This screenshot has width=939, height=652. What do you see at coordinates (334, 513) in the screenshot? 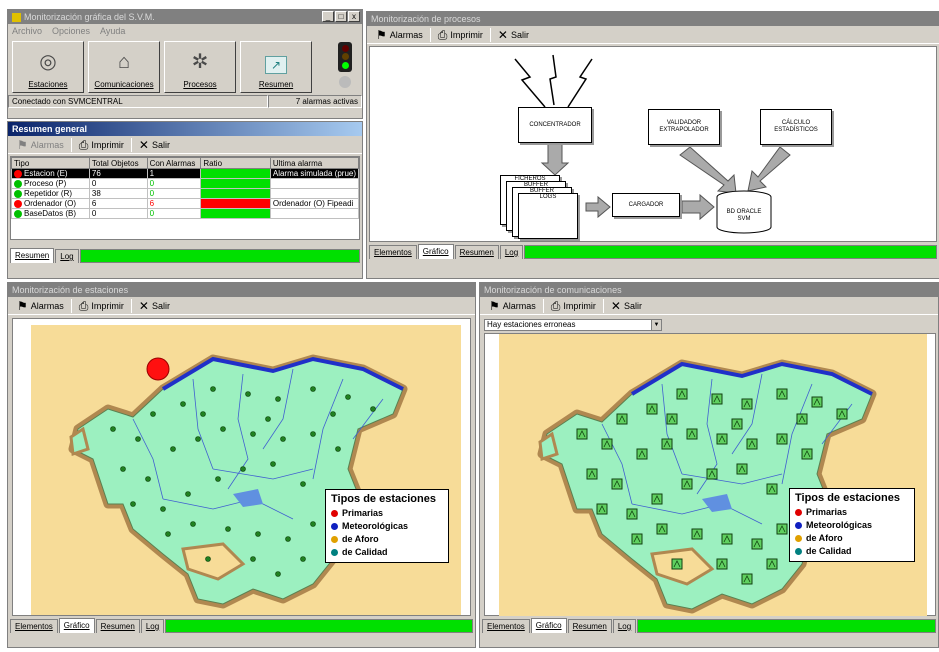
I see `legend-dot` at bounding box center [334, 513].